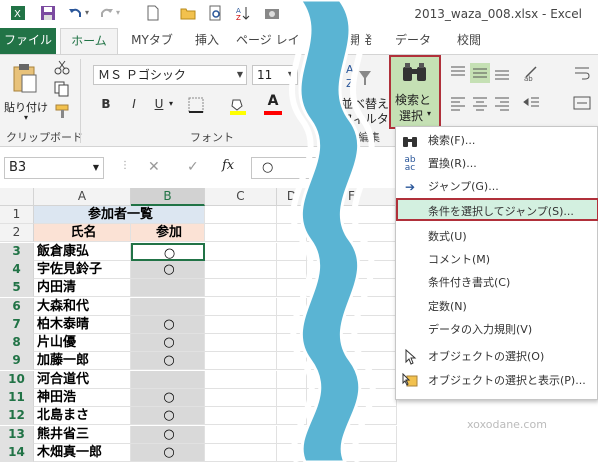 Image resolution: width=598 pixels, height=462 pixels. Describe the element at coordinates (188, 13) in the screenshot. I see `open-folder-icon` at that location.